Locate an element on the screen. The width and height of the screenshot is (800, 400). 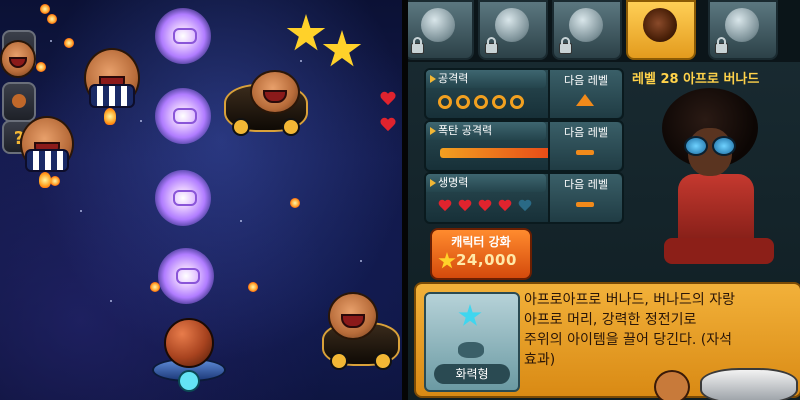
stat-attack: 공격력 다음 레벨 is located at coordinates (524, 94).